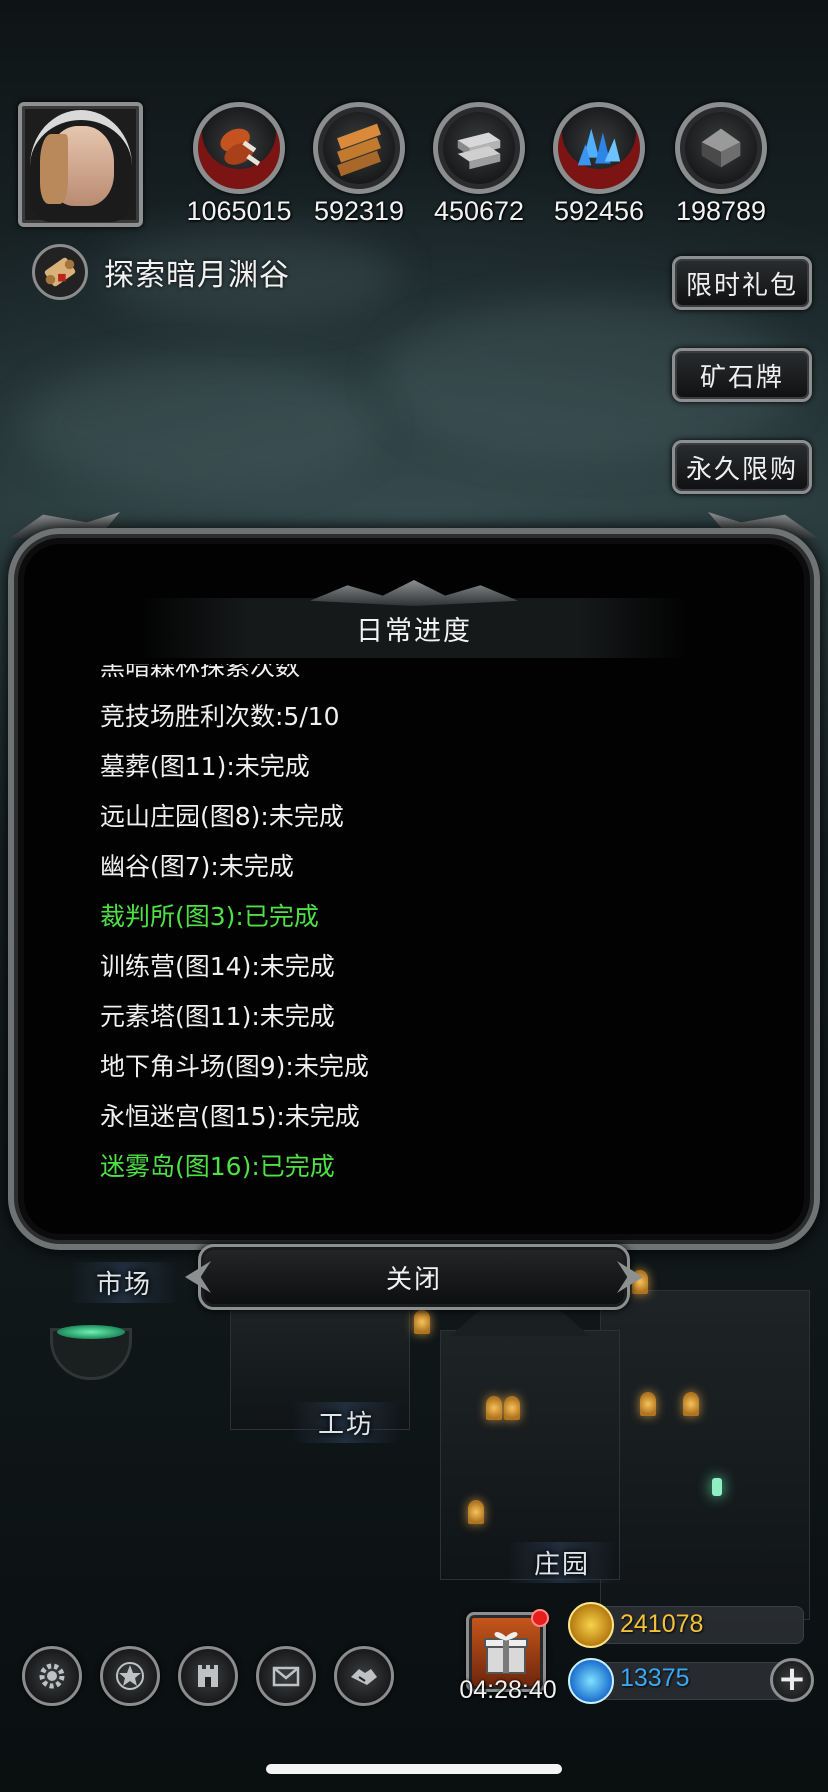 The width and height of the screenshot is (828, 1792). I want to click on blue-gem-icon, so click(591, 1681).